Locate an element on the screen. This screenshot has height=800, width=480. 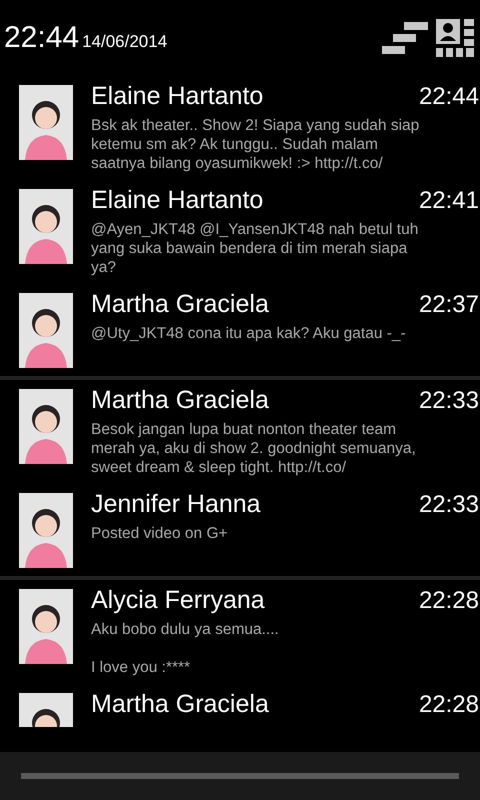
sender-name: Jennifer Hanna is located at coordinates (176, 504).